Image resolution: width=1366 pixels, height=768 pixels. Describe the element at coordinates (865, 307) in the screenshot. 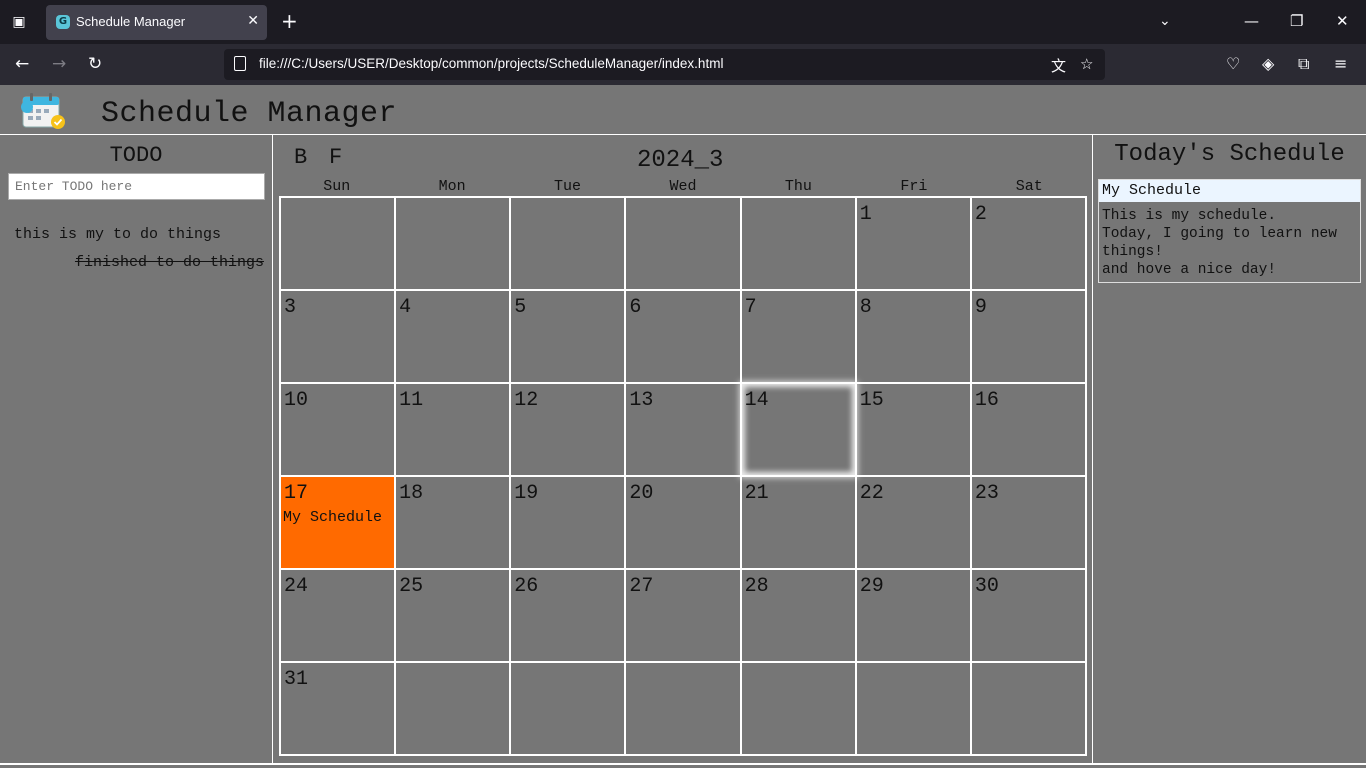

I see `calendar-day-number: 8` at that location.